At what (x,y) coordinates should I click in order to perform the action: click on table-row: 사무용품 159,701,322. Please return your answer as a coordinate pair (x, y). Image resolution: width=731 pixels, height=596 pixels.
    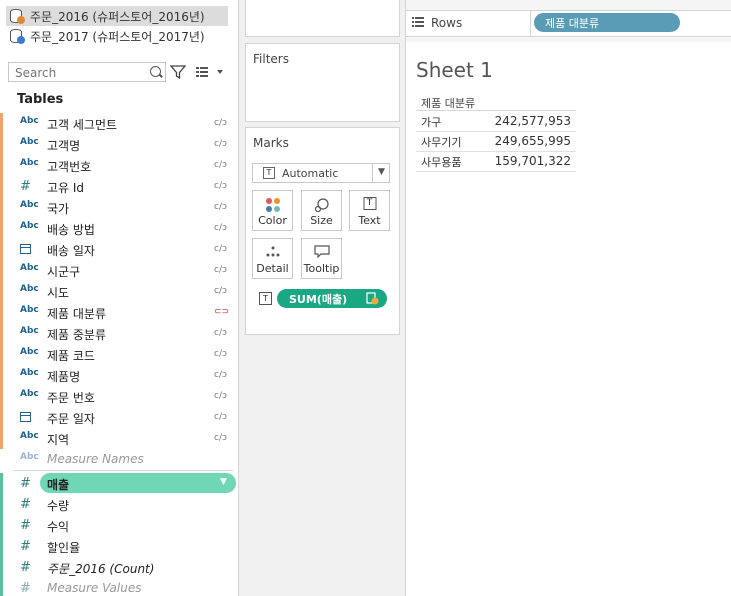
    Looking at the image, I should click on (496, 161).